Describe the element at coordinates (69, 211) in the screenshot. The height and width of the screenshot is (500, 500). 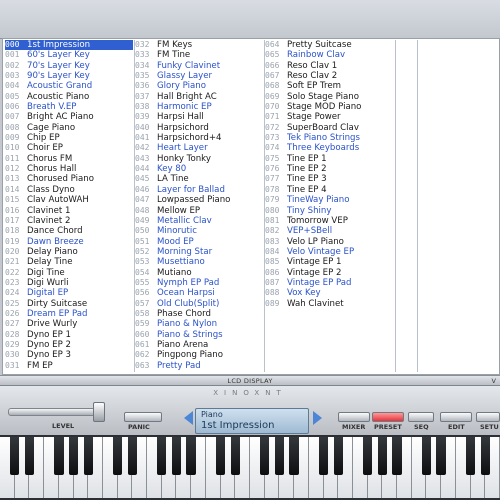
I see `patch-row: 016 Clavinet 1` at that location.